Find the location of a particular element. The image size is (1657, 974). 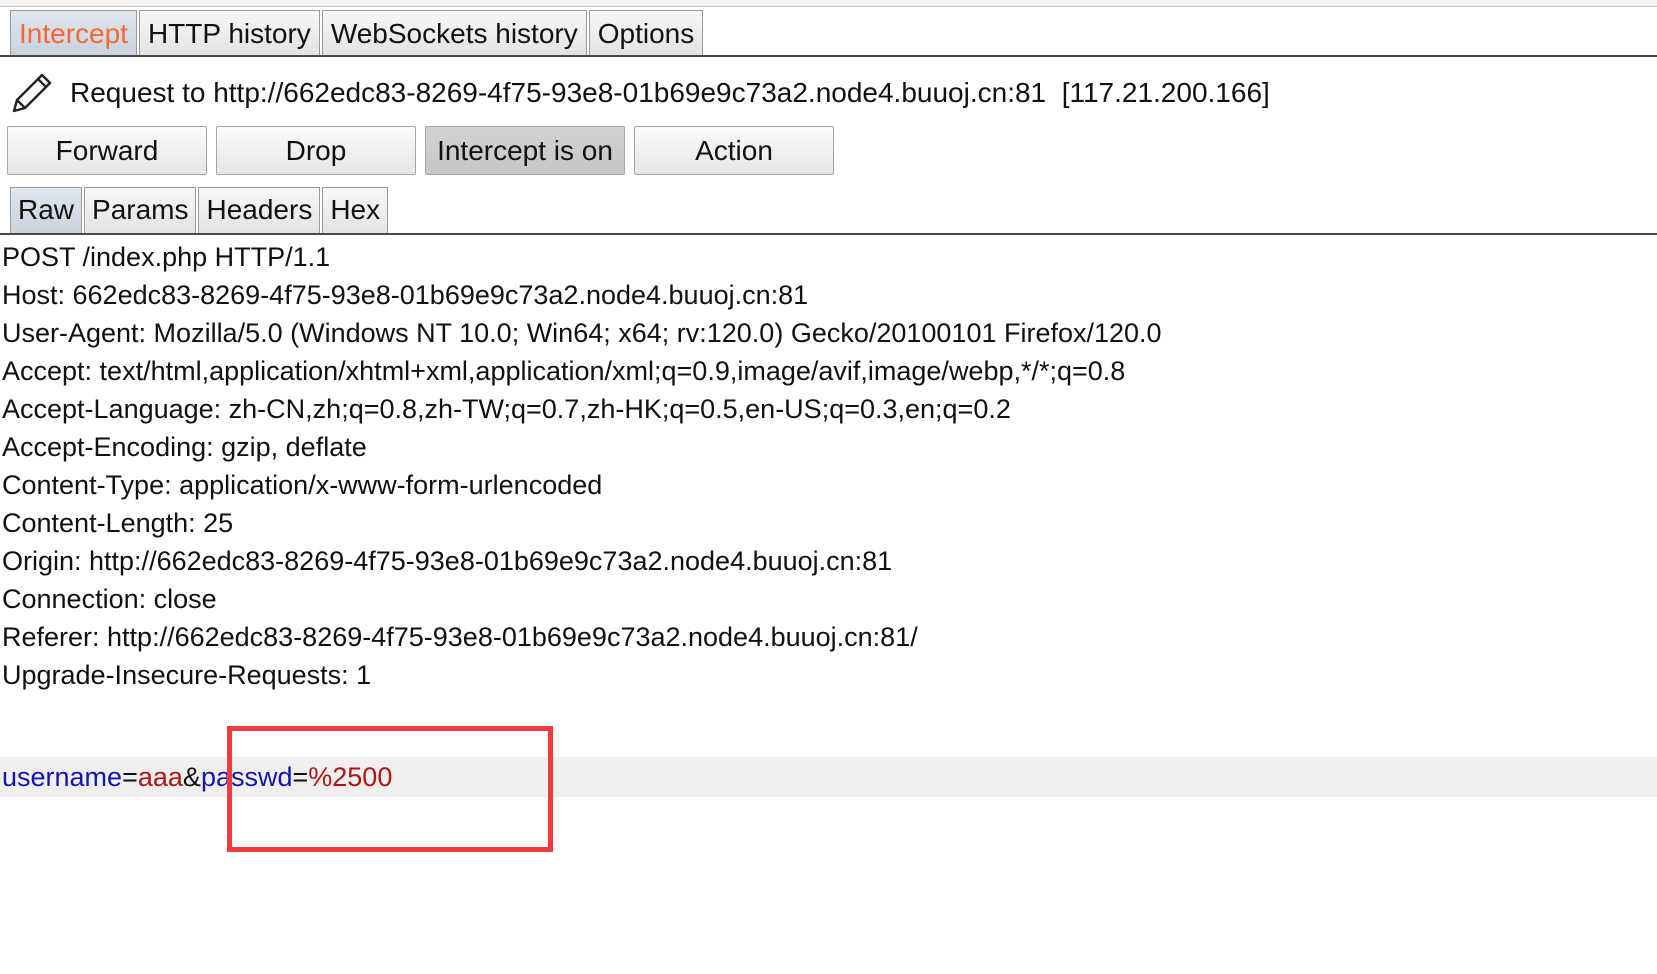

forward-button: Forward is located at coordinates (107, 150).